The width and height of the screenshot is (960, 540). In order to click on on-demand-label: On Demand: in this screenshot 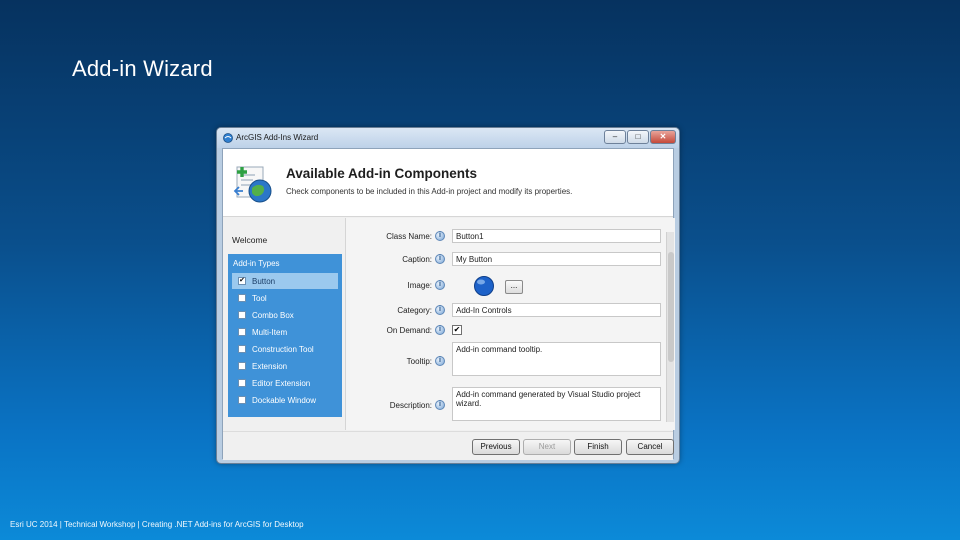, I will do `click(409, 330)`.